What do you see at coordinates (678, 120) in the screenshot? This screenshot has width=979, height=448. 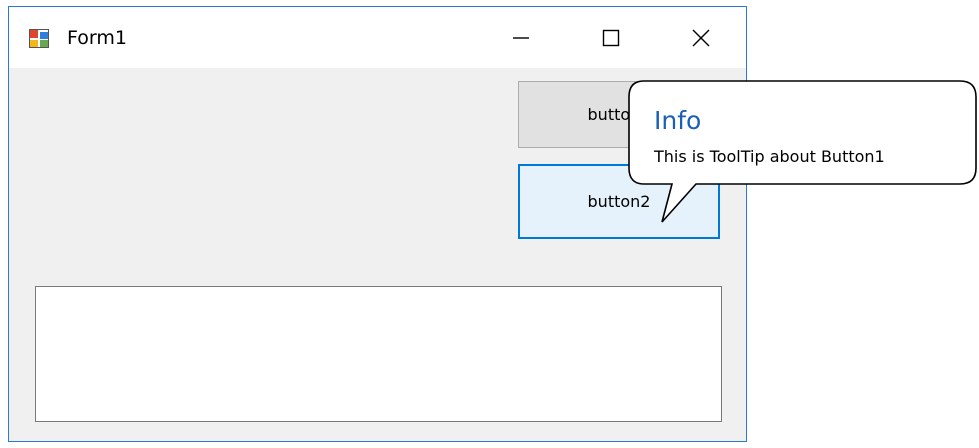 I see `tooltip-title: Info` at bounding box center [678, 120].